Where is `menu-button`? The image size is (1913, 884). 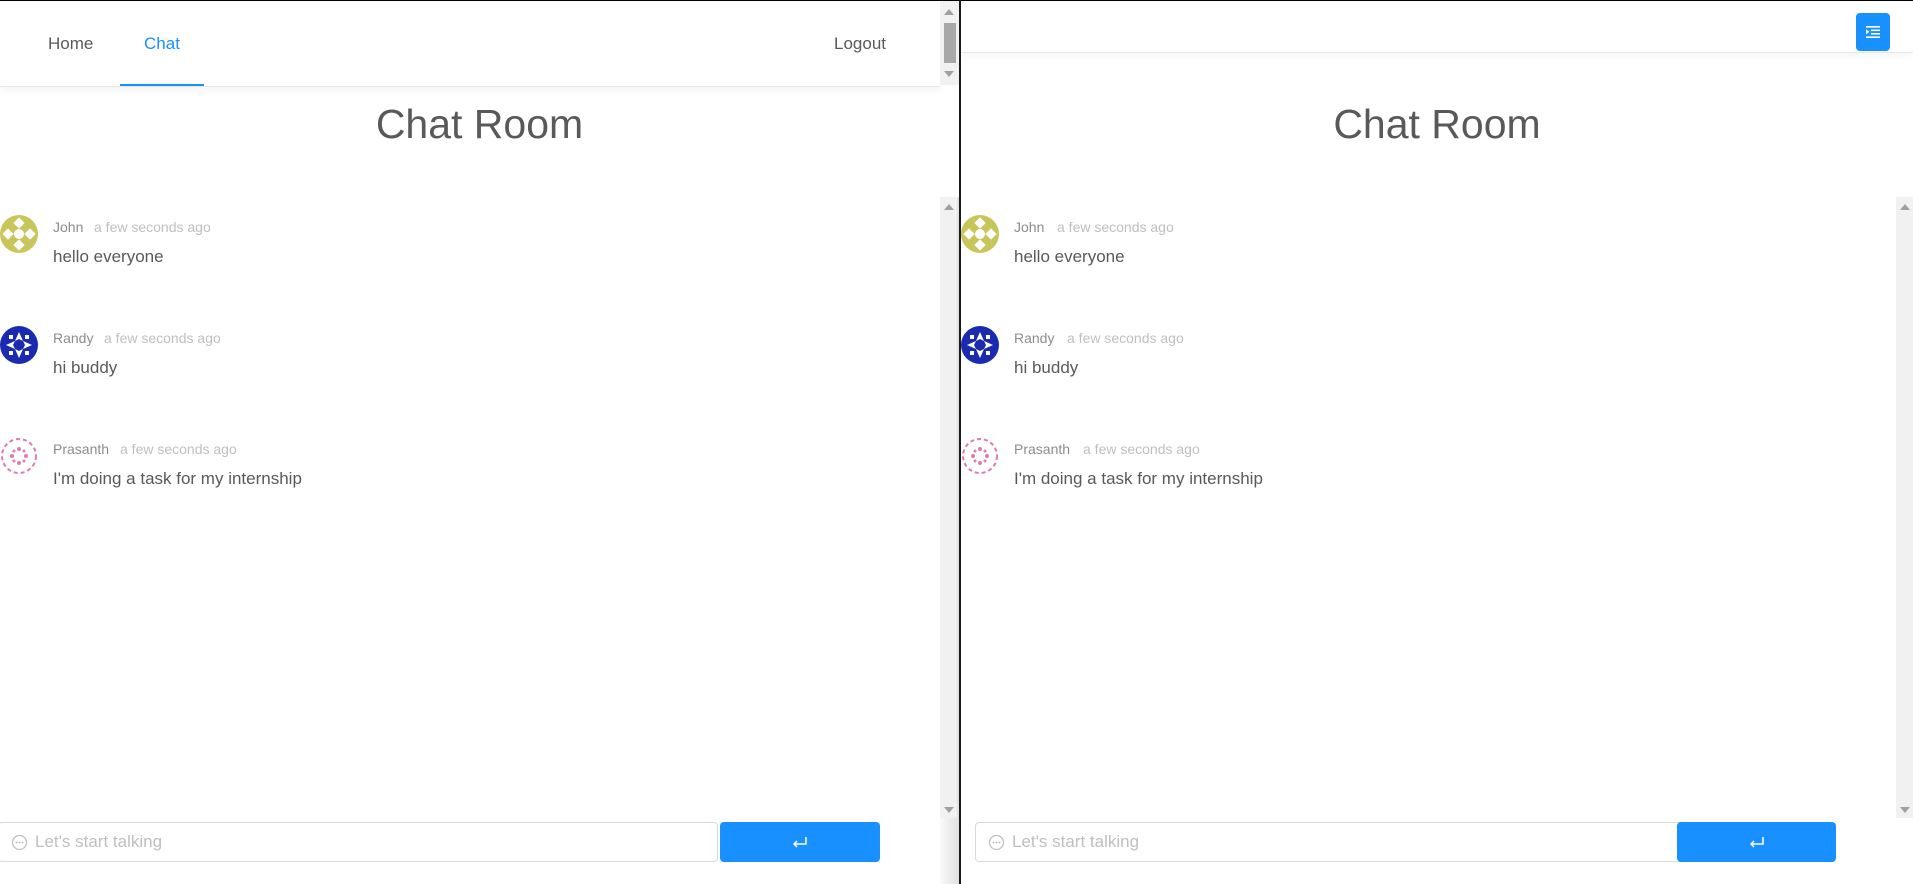
menu-button is located at coordinates (1873, 32).